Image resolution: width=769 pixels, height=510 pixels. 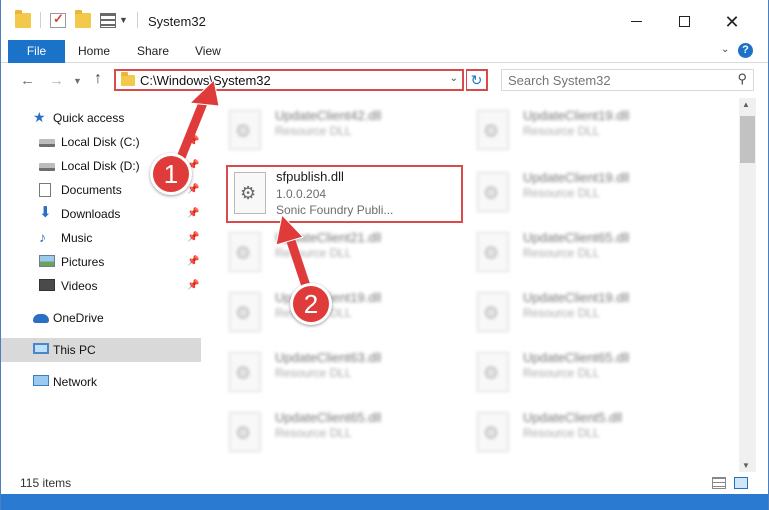 What do you see at coordinates (294, 255) in the screenshot?
I see `arrow-to-highlighted-file` at bounding box center [294, 255].